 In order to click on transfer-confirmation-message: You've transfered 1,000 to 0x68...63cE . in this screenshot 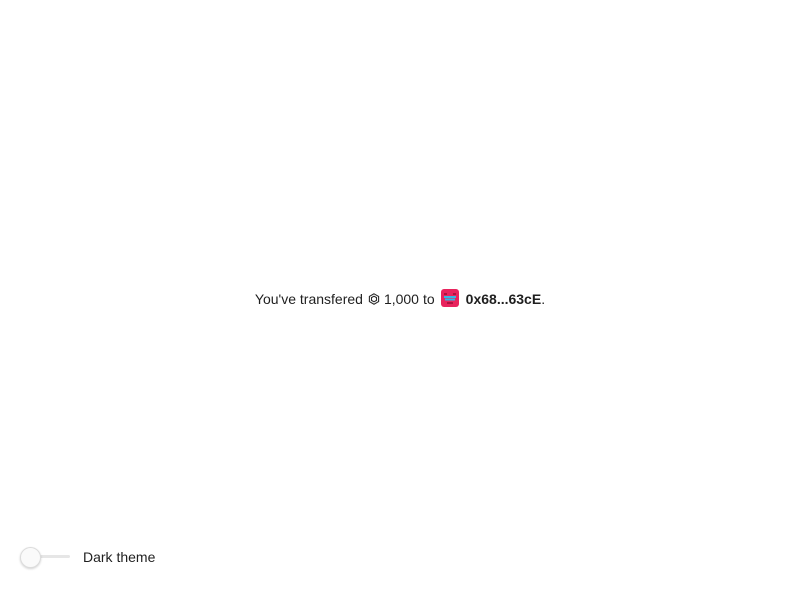, I will do `click(400, 299)`.